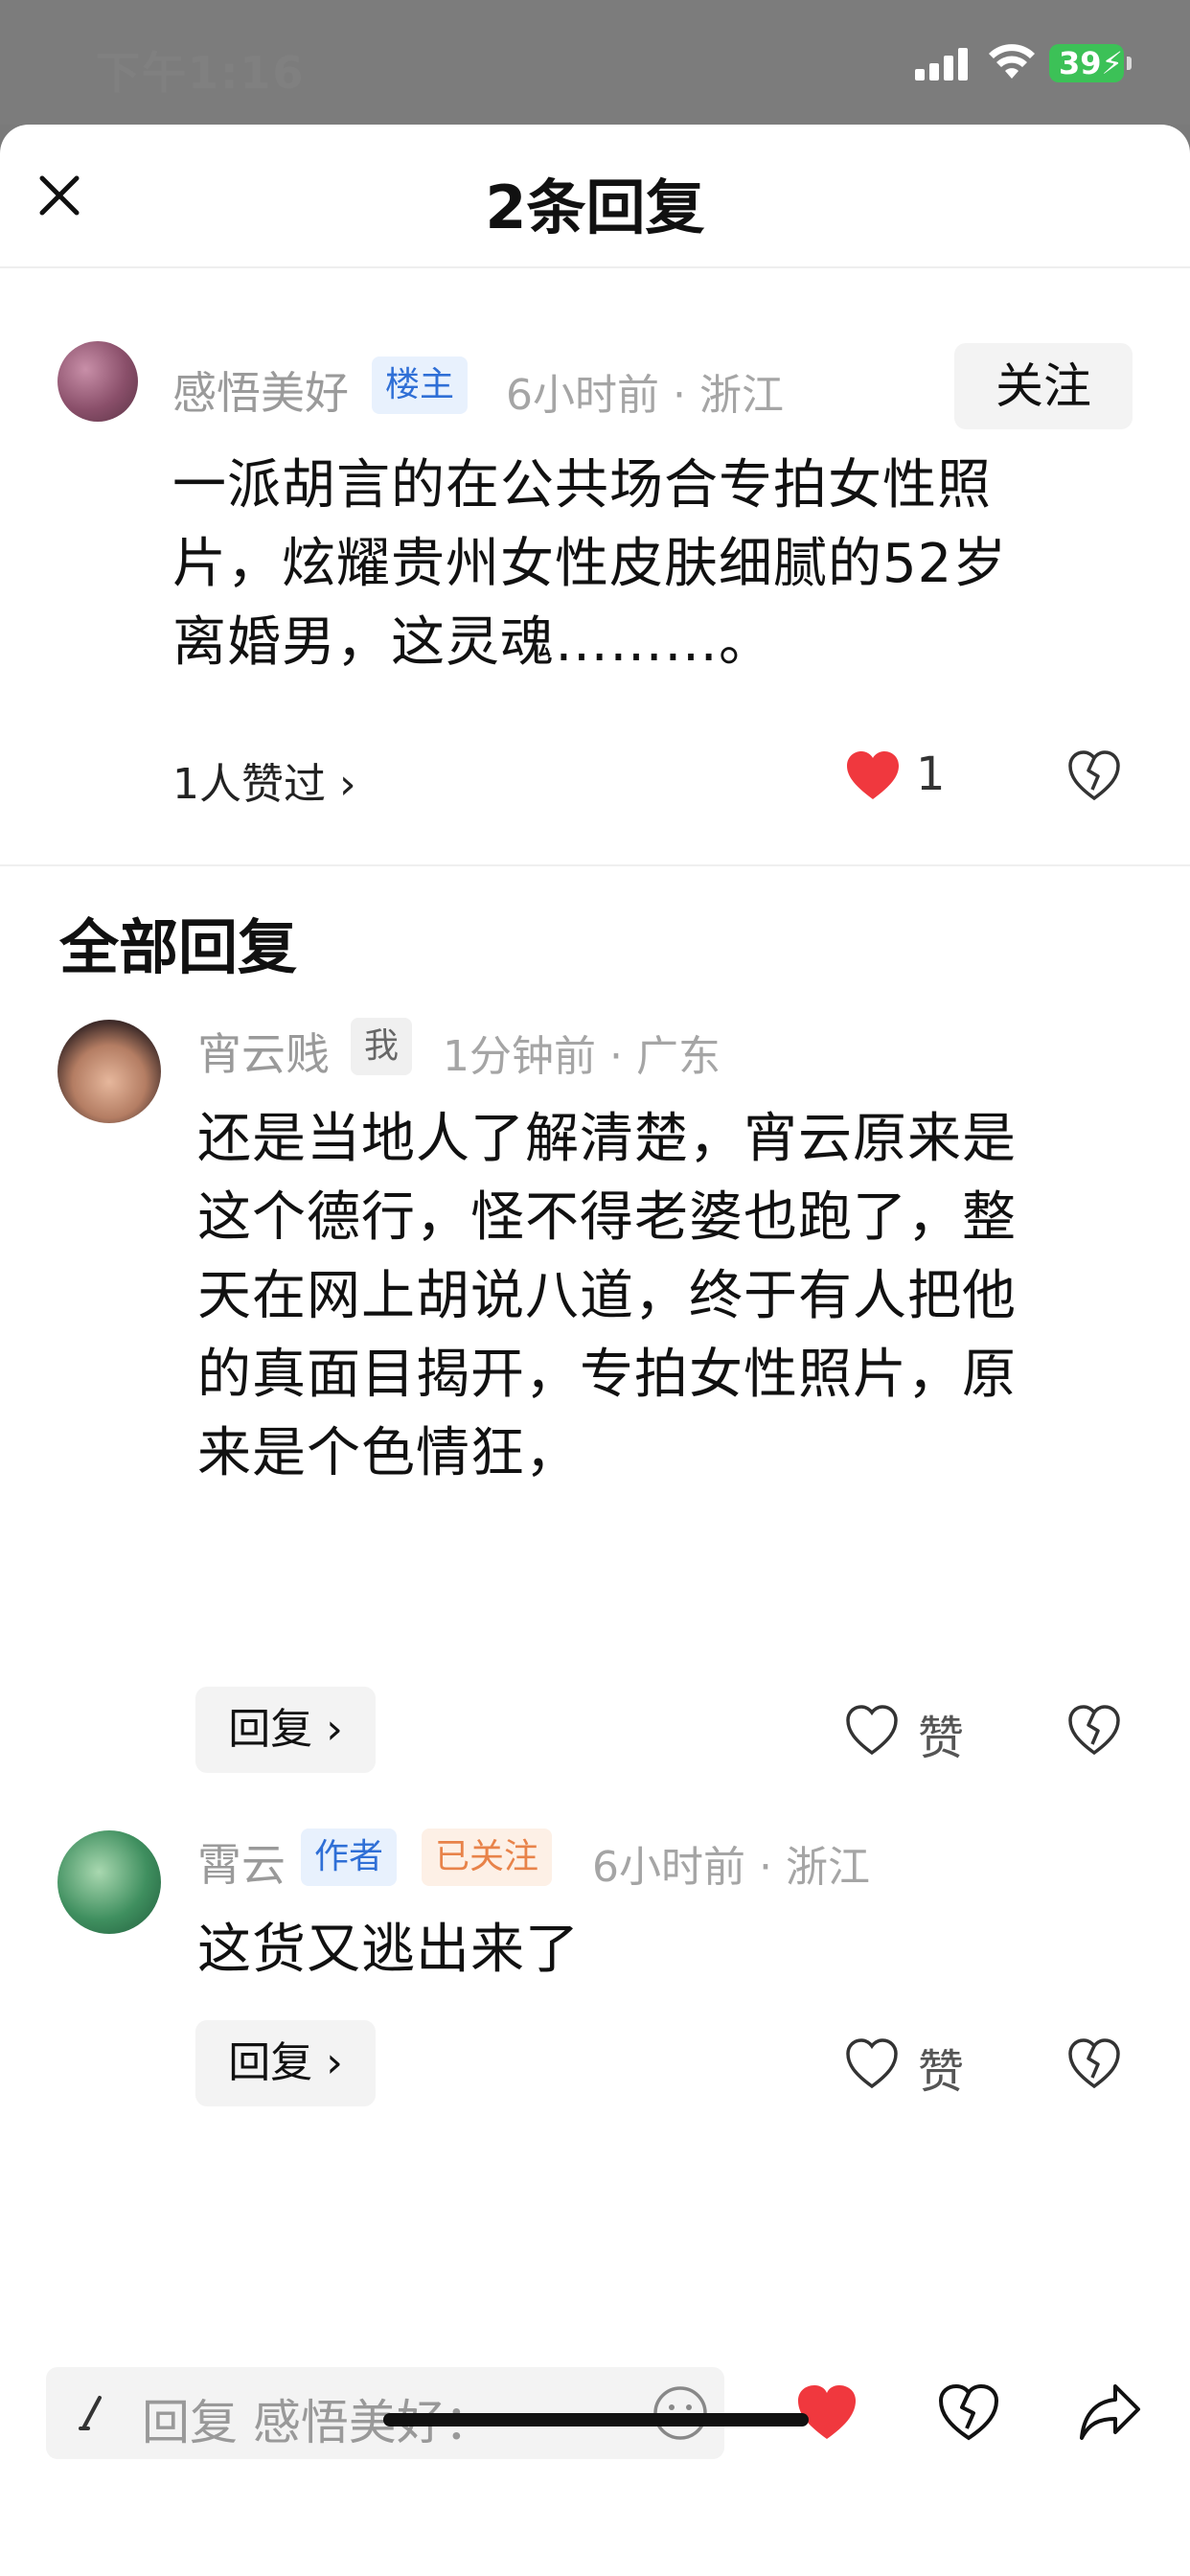 The image size is (1190, 2576). I want to click on status-time: 下午1:16, so click(201, 73).